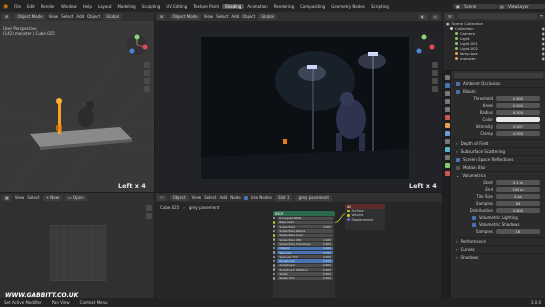 Image resolution: width=545 pixels, height=307 pixels. Describe the element at coordinates (518, 133) in the screenshot. I see `property-field: 0.000` at that location.